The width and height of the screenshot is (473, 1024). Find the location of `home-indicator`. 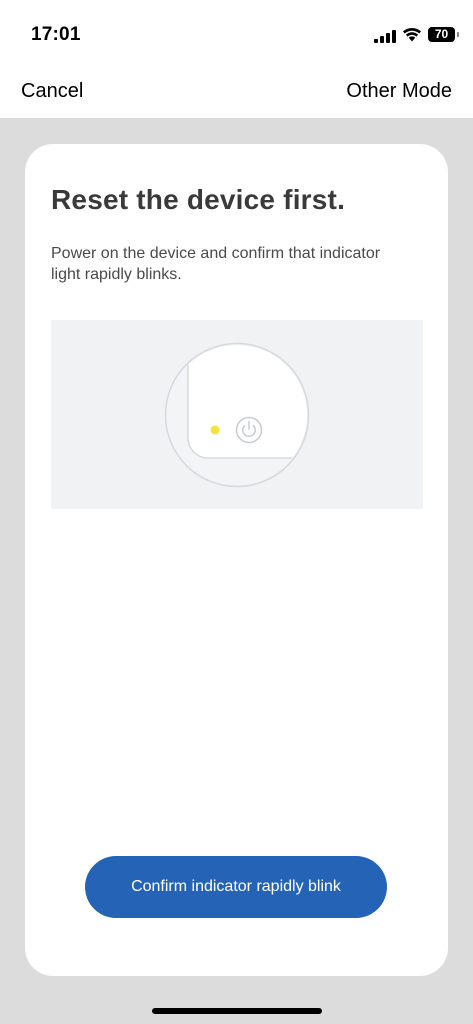

home-indicator is located at coordinates (237, 1011).